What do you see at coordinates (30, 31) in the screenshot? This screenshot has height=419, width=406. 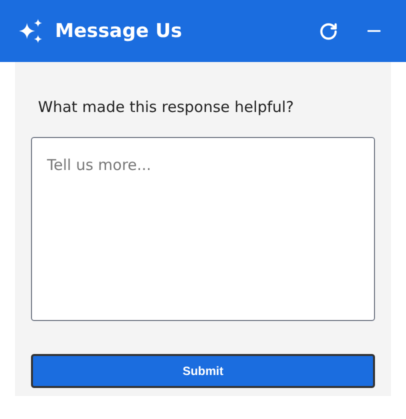 I see `sparkles-icon` at bounding box center [30, 31].